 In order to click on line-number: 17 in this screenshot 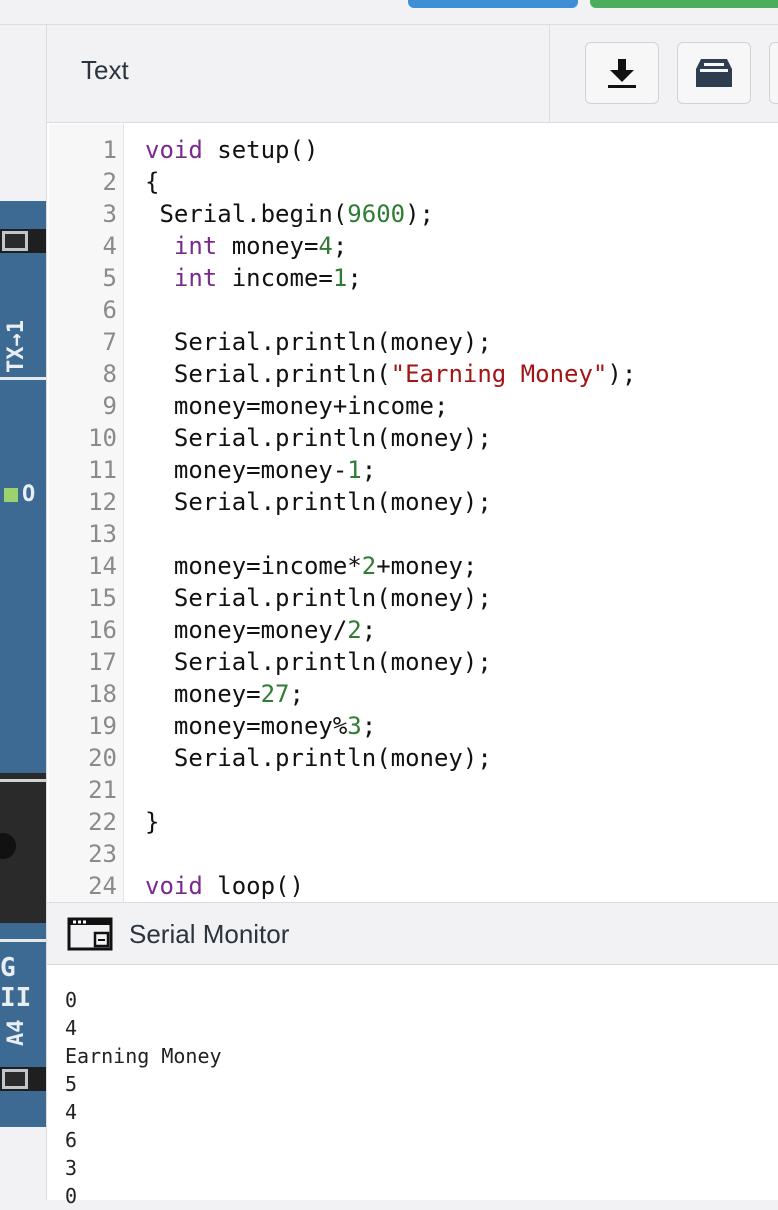, I will do `click(102, 662)`.